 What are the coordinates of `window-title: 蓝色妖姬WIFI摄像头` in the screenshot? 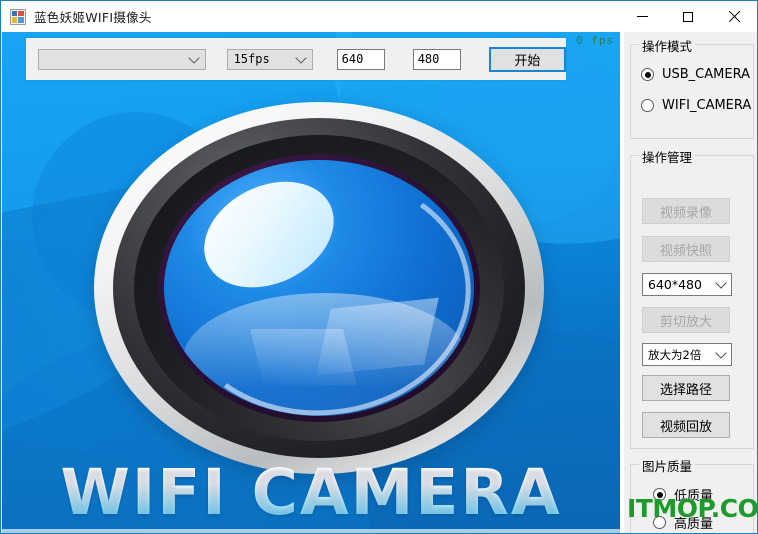 It's located at (93, 17).